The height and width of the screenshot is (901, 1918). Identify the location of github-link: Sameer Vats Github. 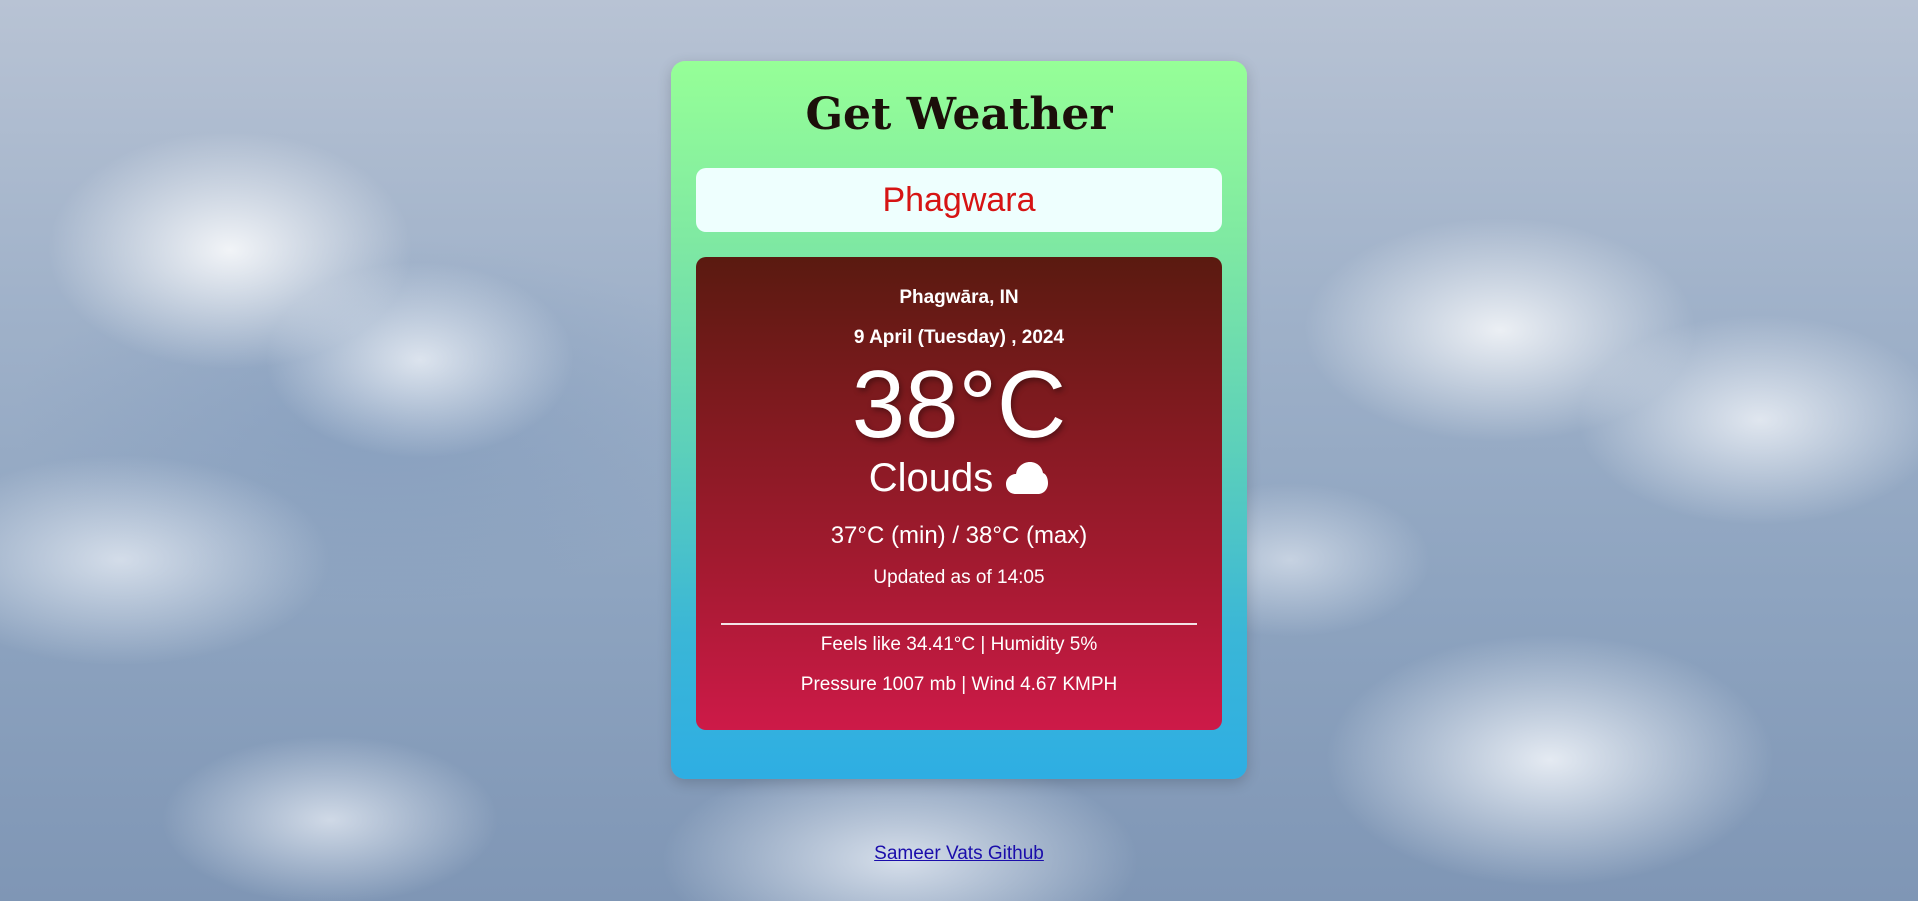
(959, 854).